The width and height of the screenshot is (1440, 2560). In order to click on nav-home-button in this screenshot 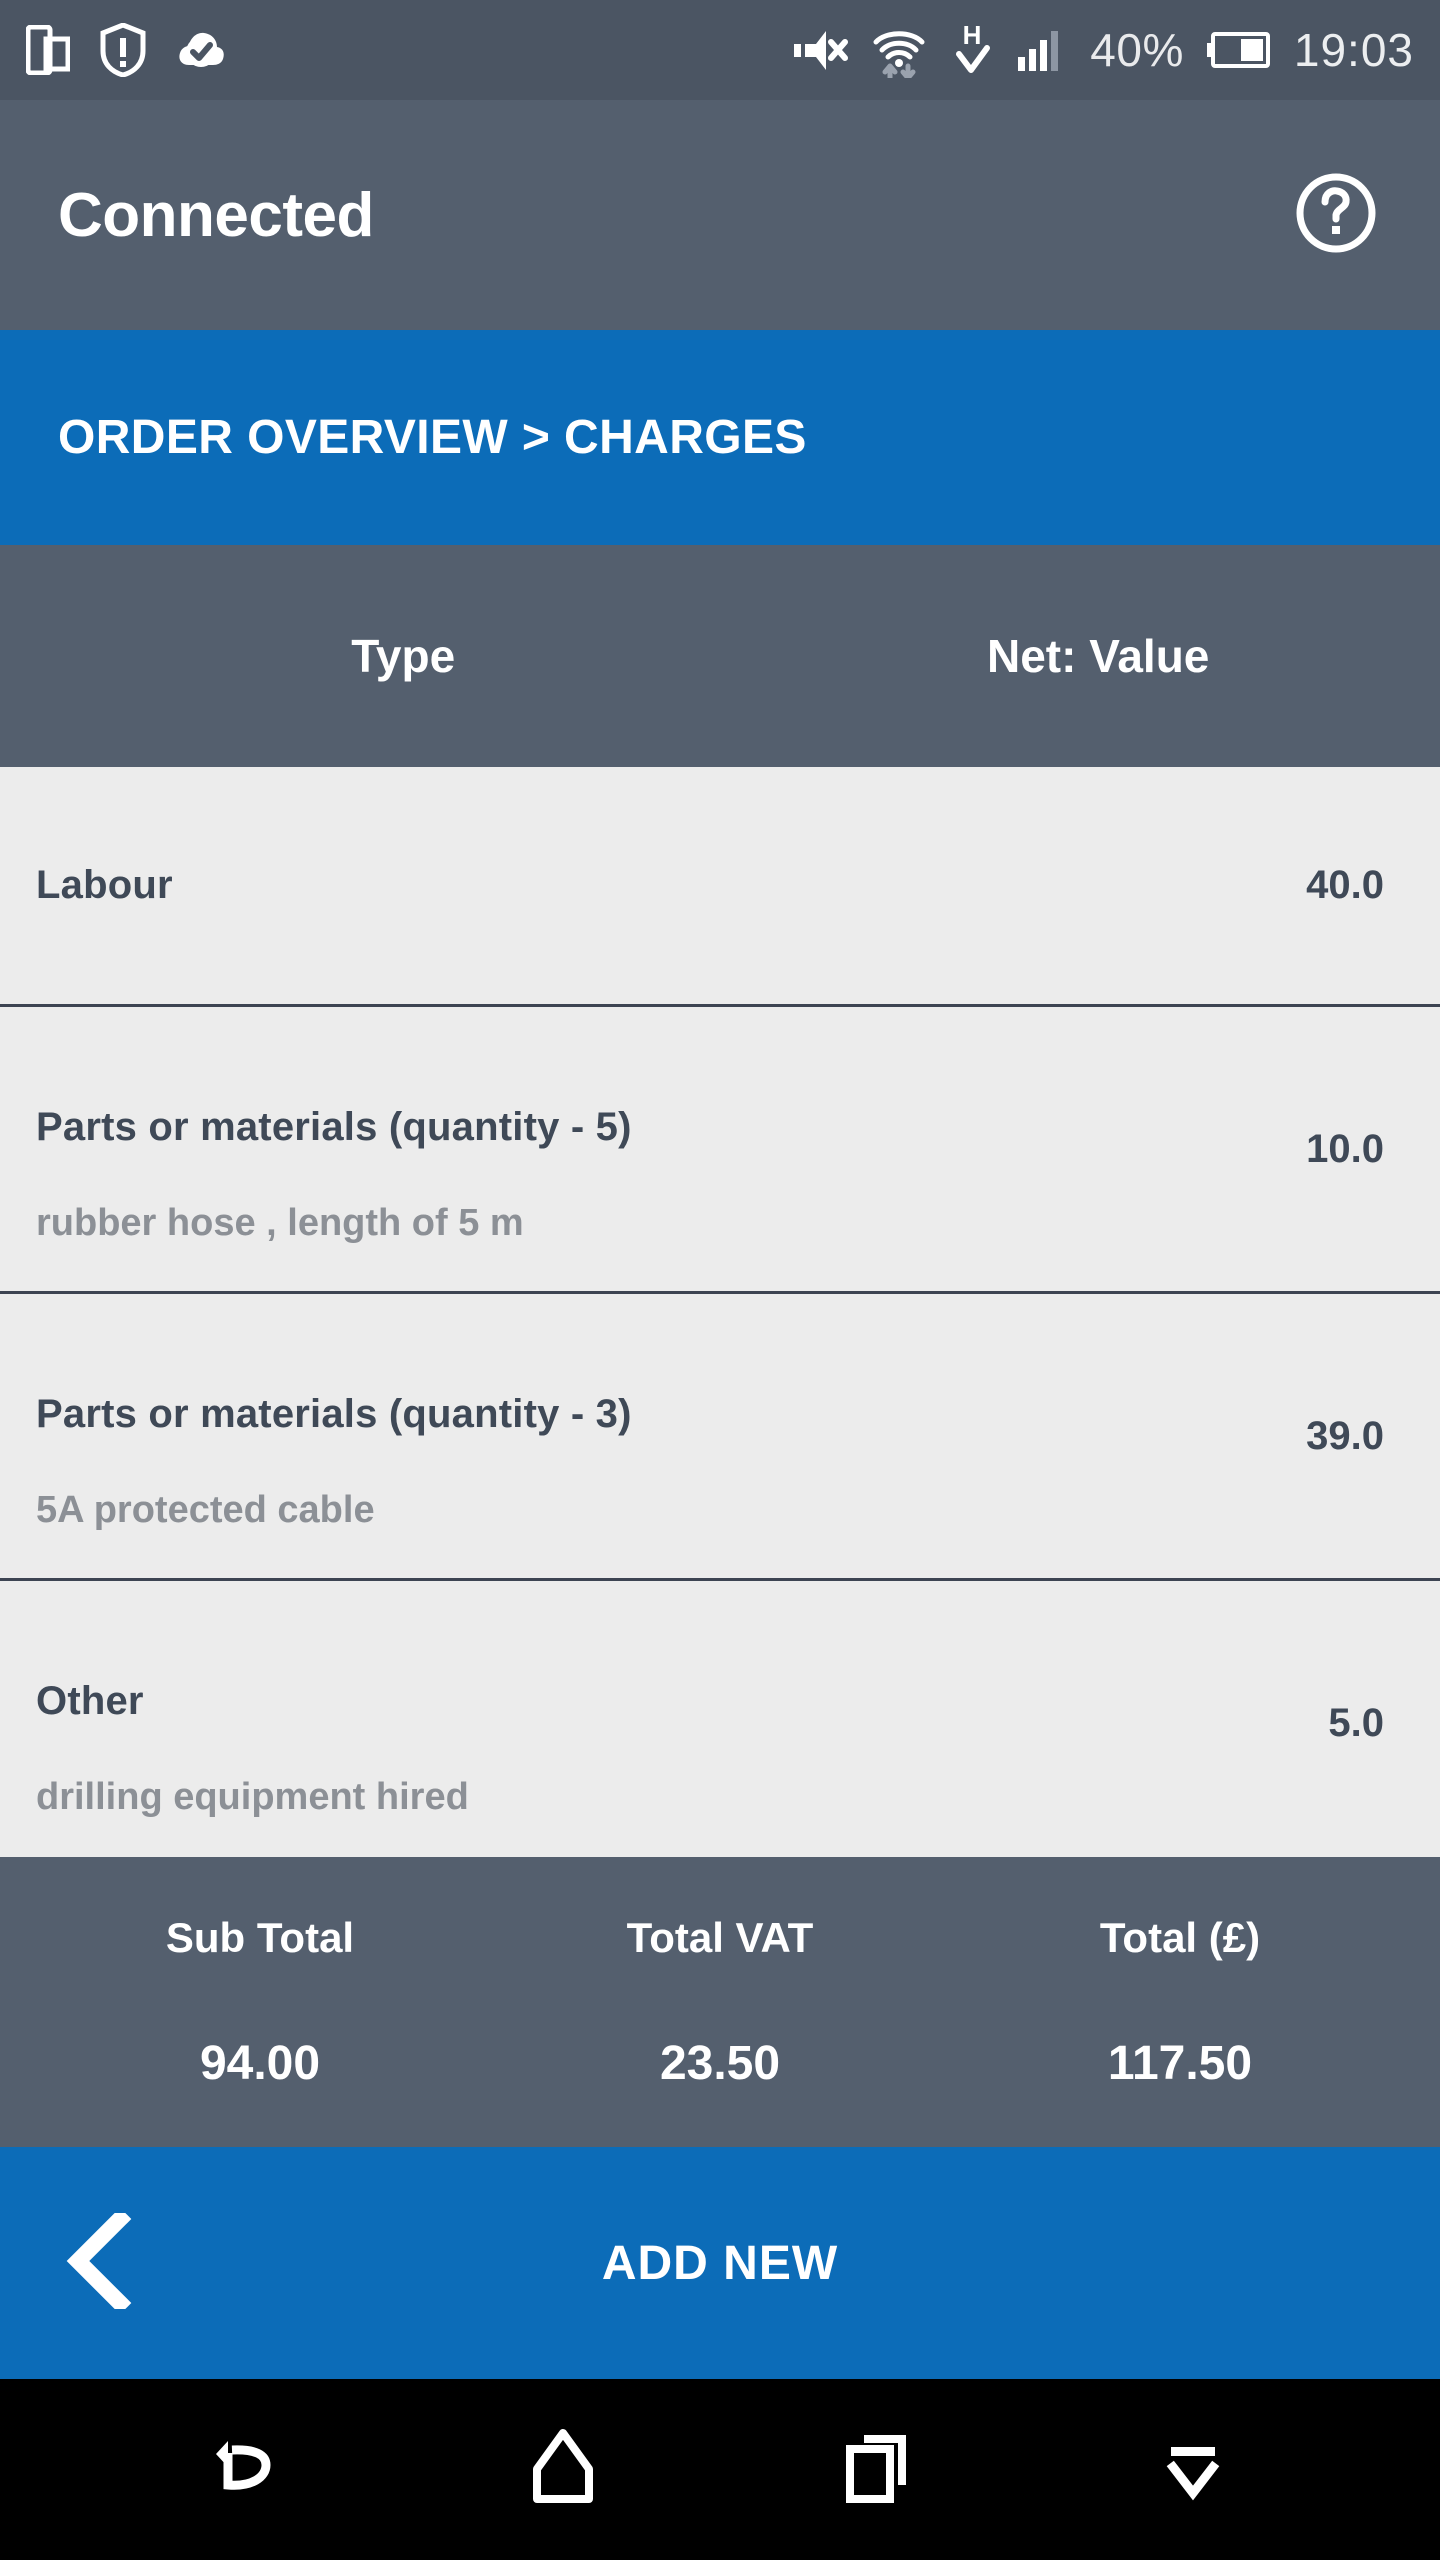, I will do `click(563, 2470)`.